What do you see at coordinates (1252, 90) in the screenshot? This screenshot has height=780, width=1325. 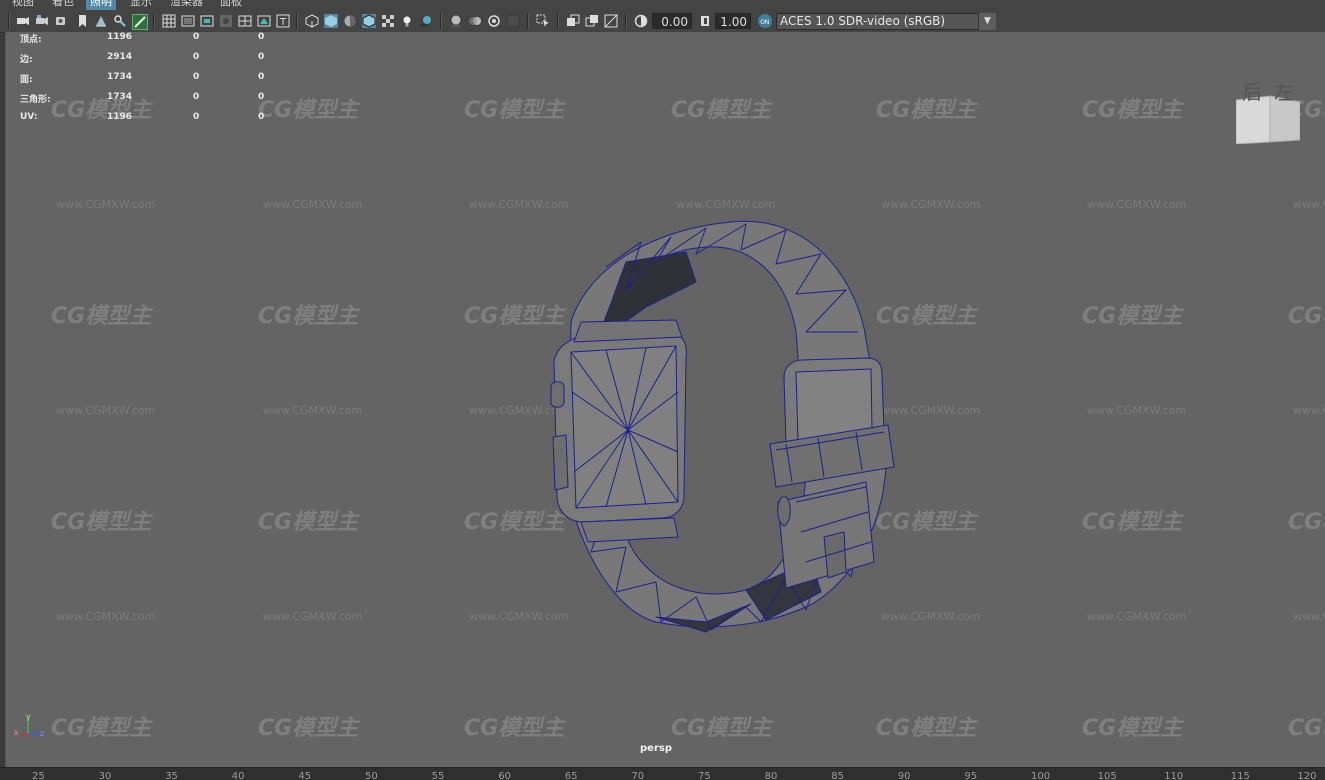 I see `viewcube-back-face: 后` at bounding box center [1252, 90].